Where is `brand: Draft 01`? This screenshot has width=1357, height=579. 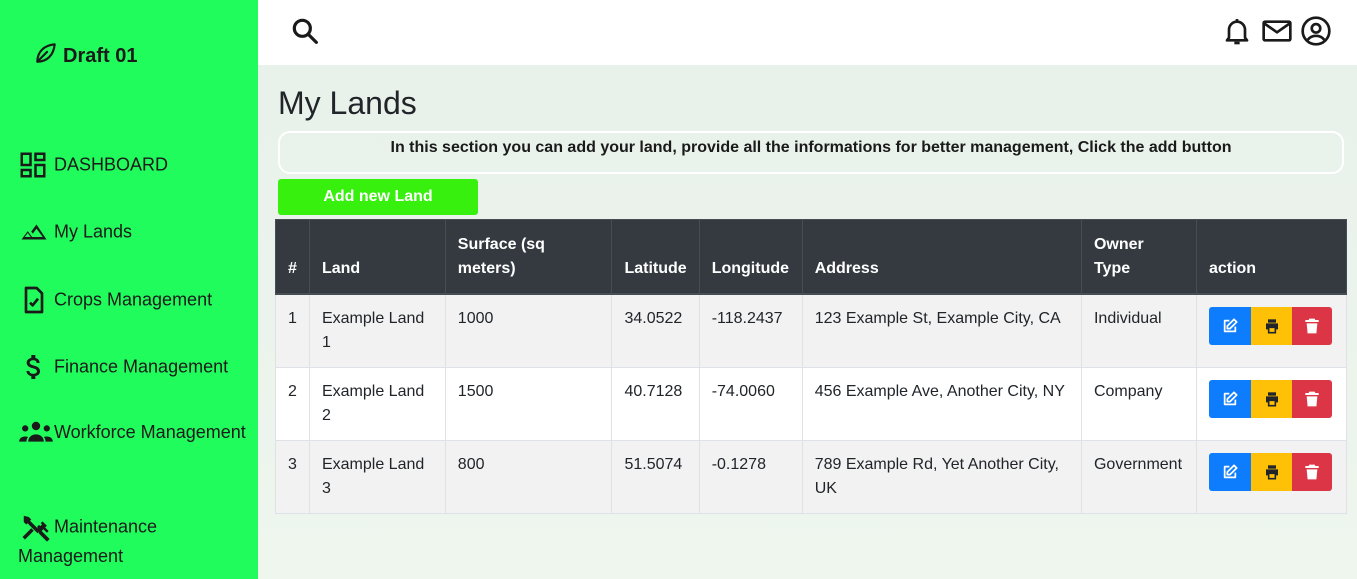
brand: Draft 01 is located at coordinates (85, 56).